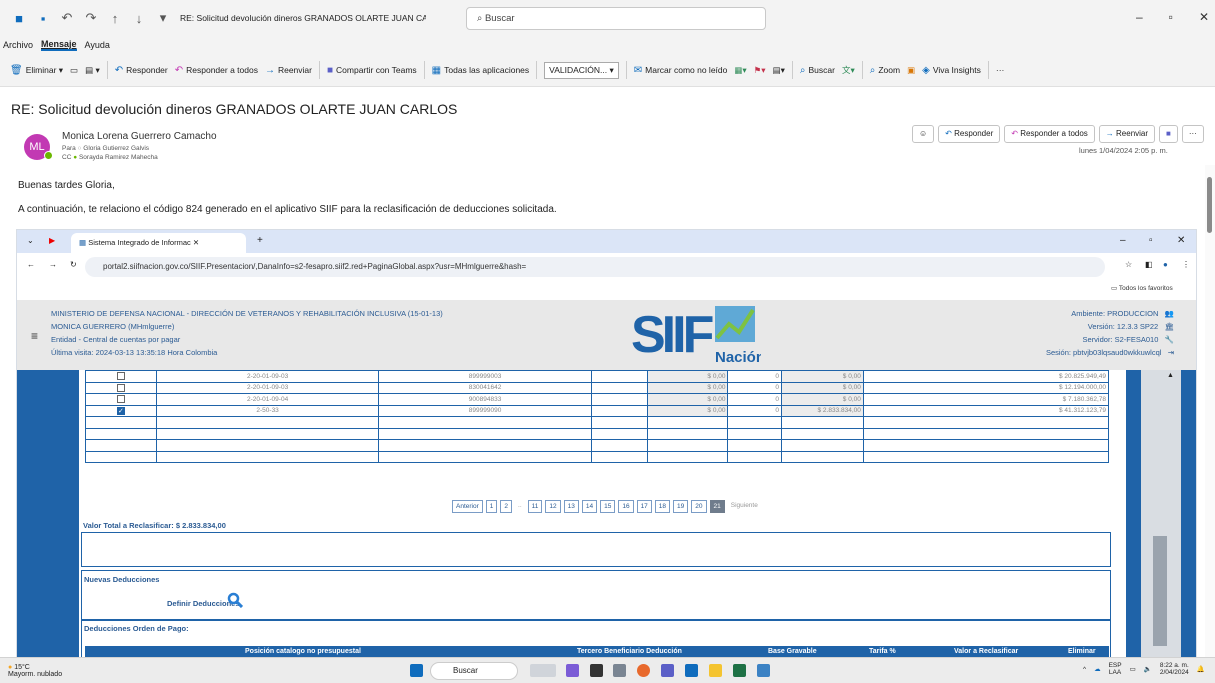  I want to click on customize-qat-icon: ▾, so click(163, 18).